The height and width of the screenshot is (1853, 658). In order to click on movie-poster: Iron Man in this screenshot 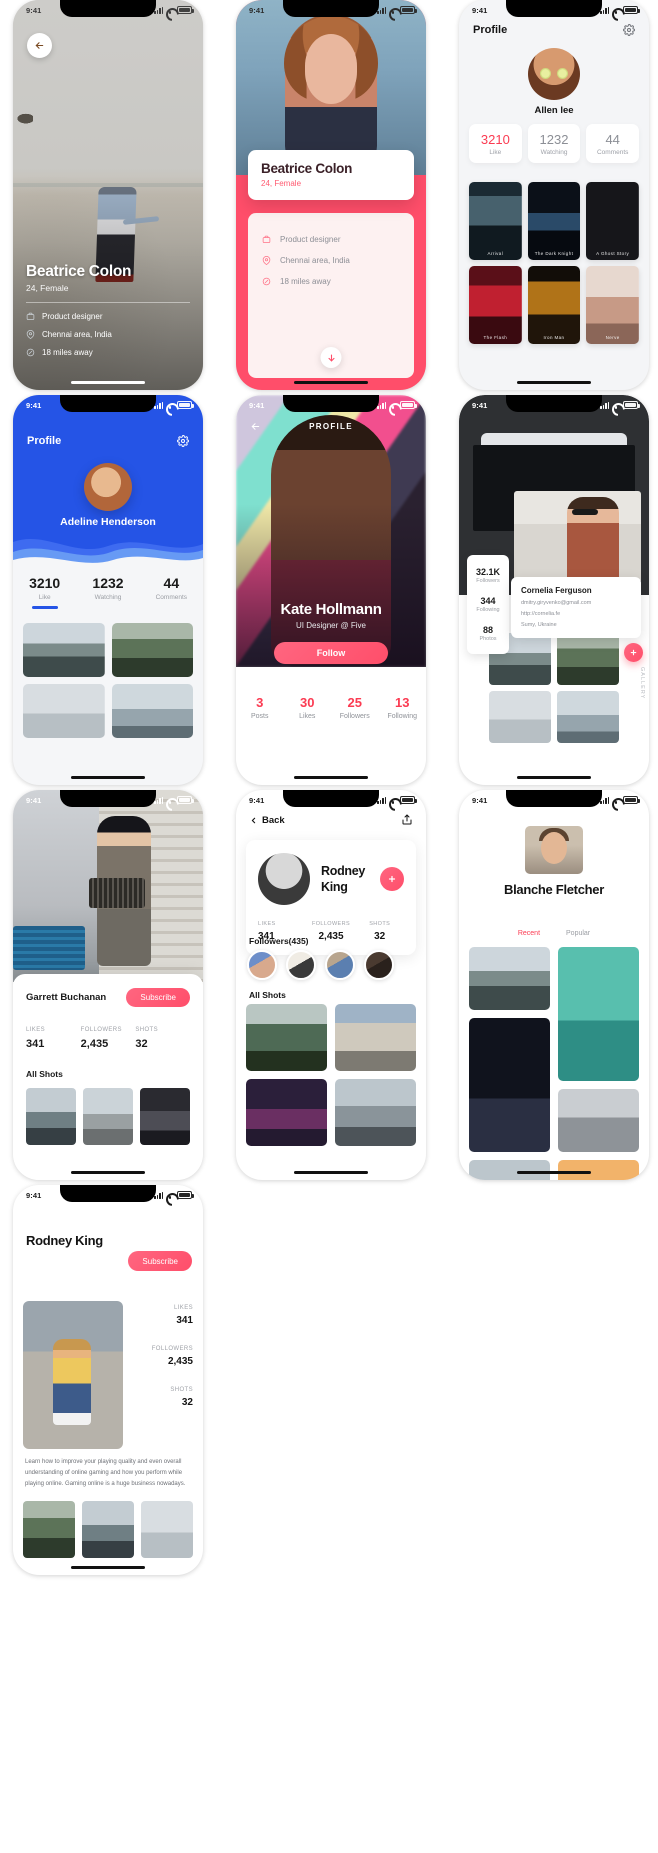, I will do `click(554, 305)`.